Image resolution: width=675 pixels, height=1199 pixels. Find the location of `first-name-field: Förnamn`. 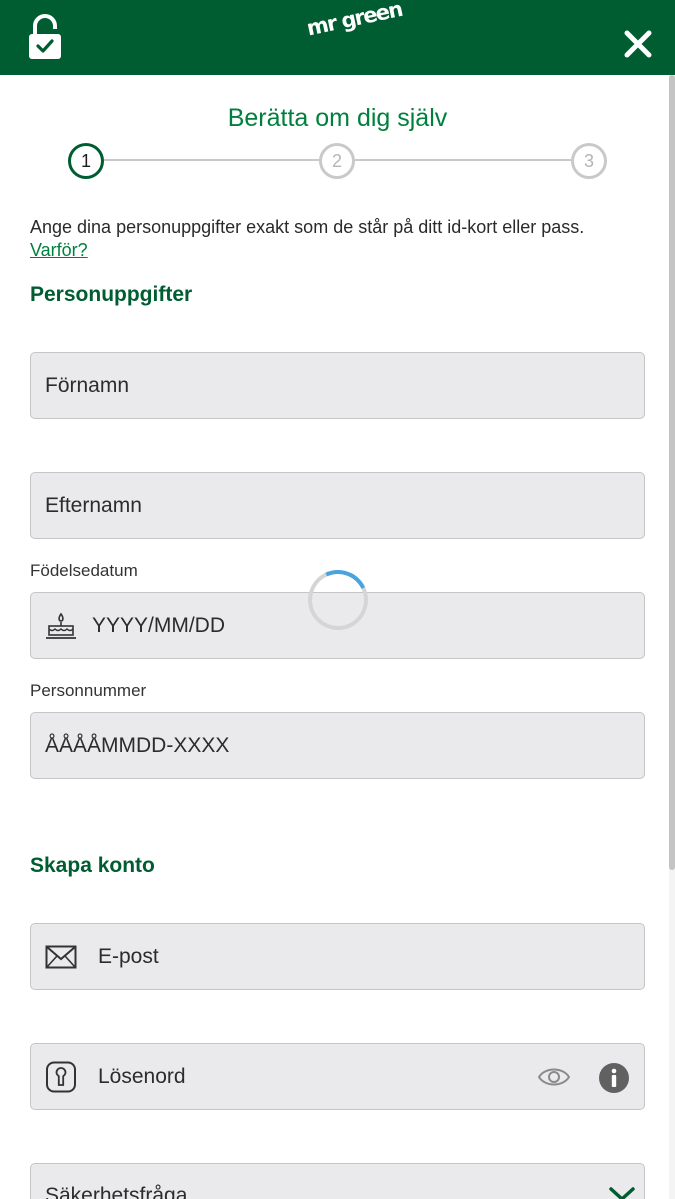

first-name-field: Förnamn is located at coordinates (337, 385).